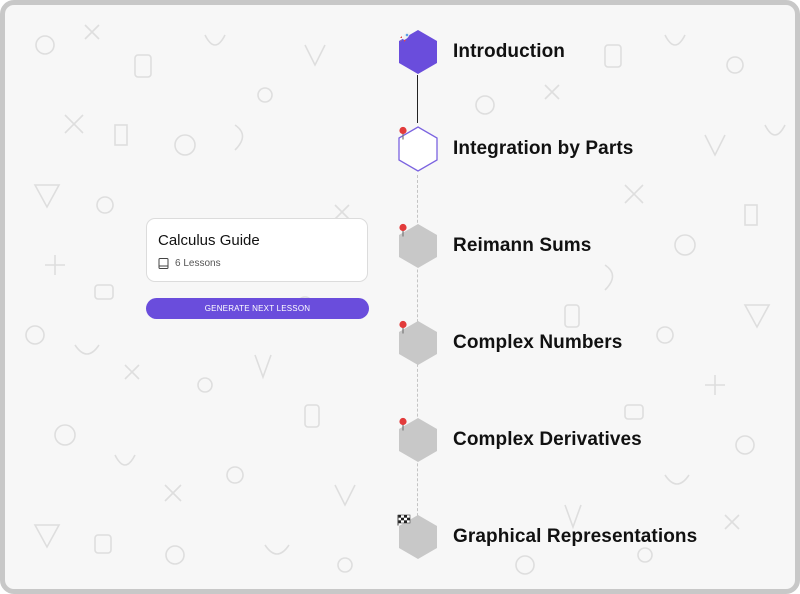  I want to click on timeline-step-graphical-representations: Graphical Representations, so click(547, 537).